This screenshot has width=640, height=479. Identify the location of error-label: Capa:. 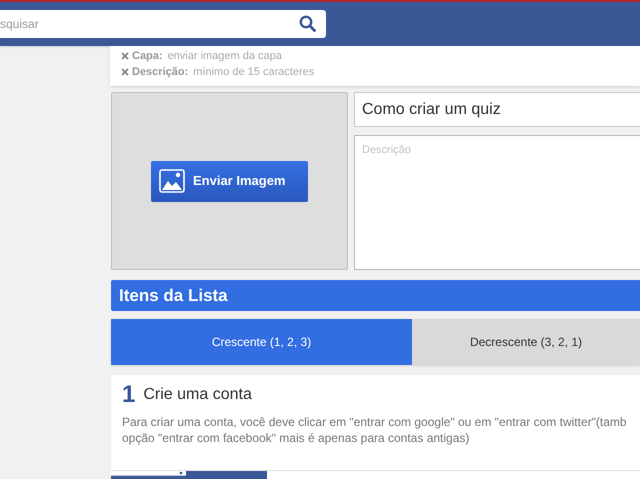
(147, 56).